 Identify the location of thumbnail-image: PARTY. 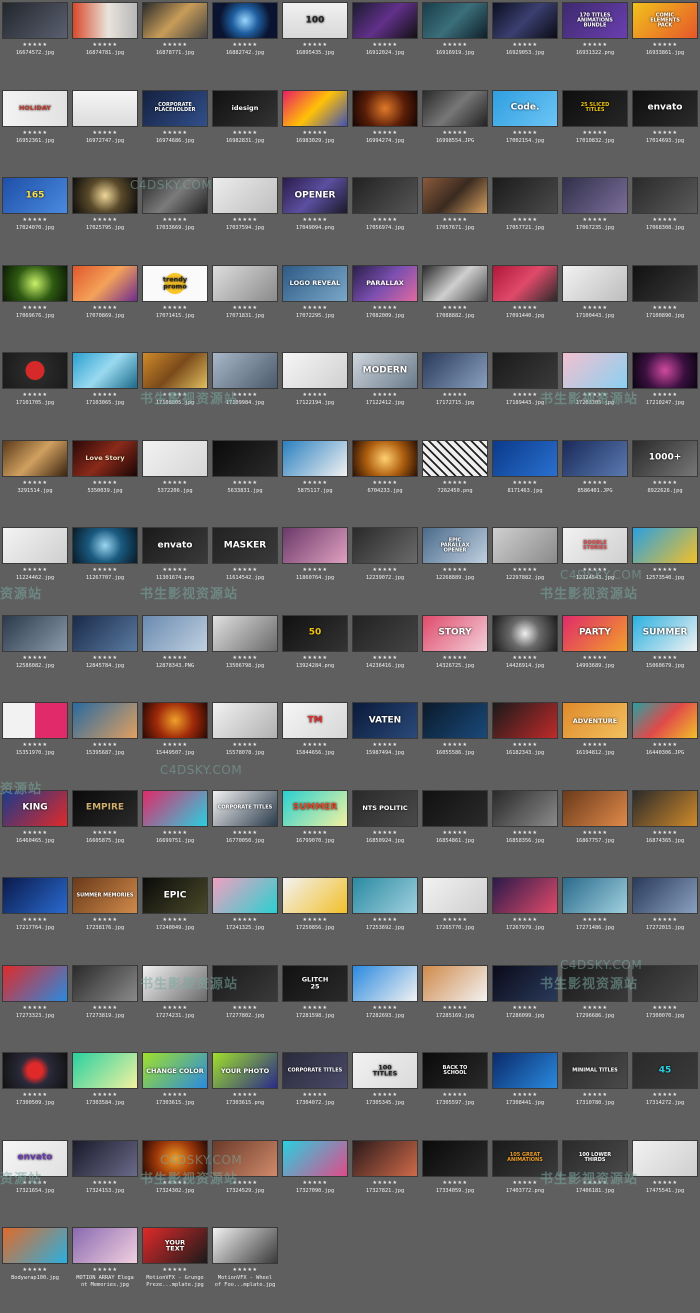
(595, 633).